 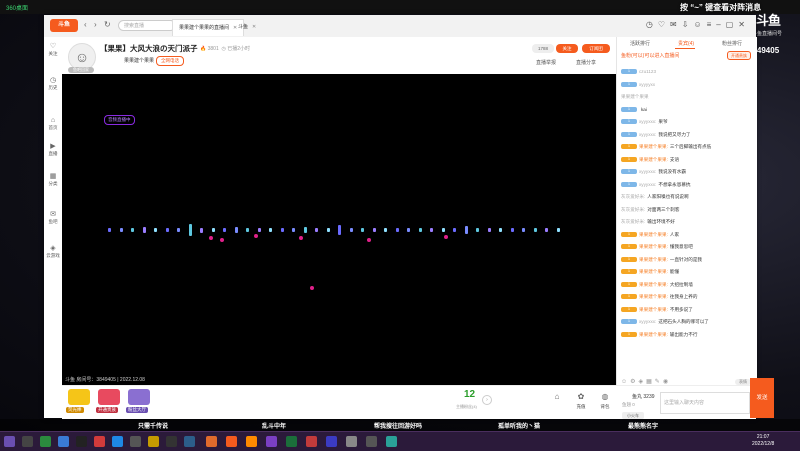 I want to click on noble-gift, so click(x=109, y=397).